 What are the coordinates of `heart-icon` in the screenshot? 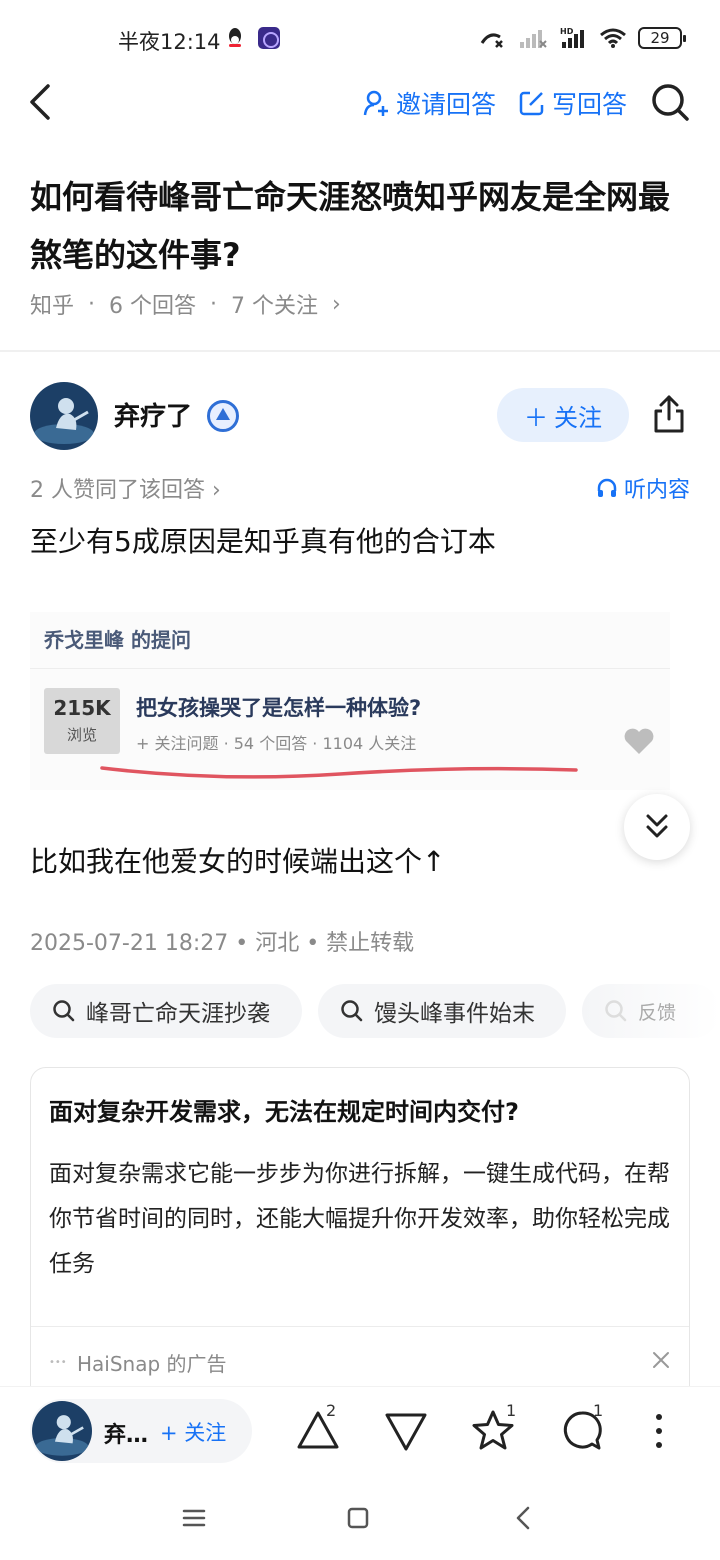 It's located at (639, 741).